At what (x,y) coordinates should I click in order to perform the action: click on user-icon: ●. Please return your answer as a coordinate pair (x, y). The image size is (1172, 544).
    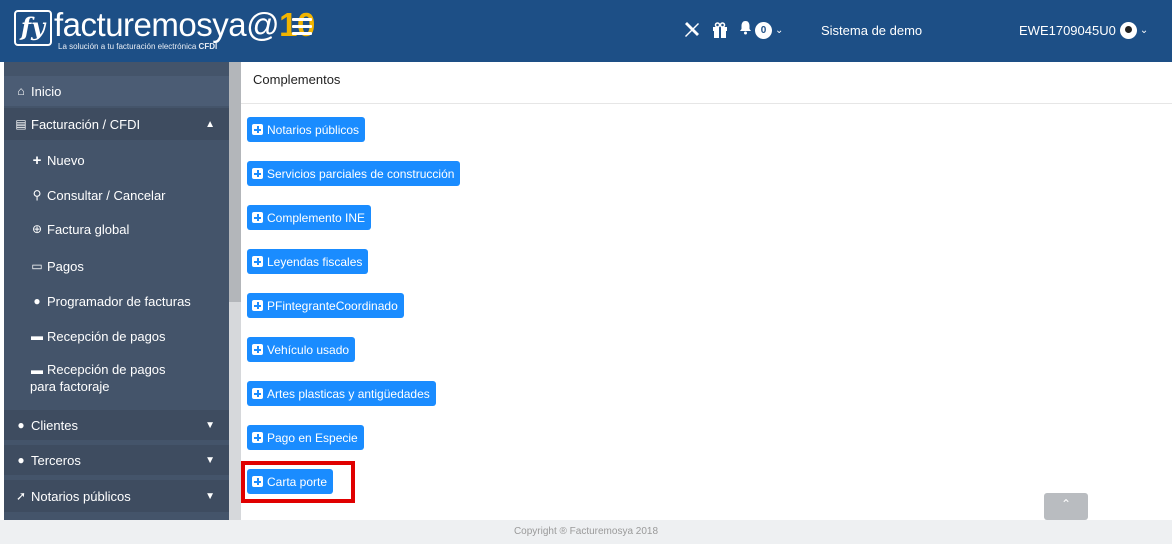
    Looking at the image, I should click on (21, 425).